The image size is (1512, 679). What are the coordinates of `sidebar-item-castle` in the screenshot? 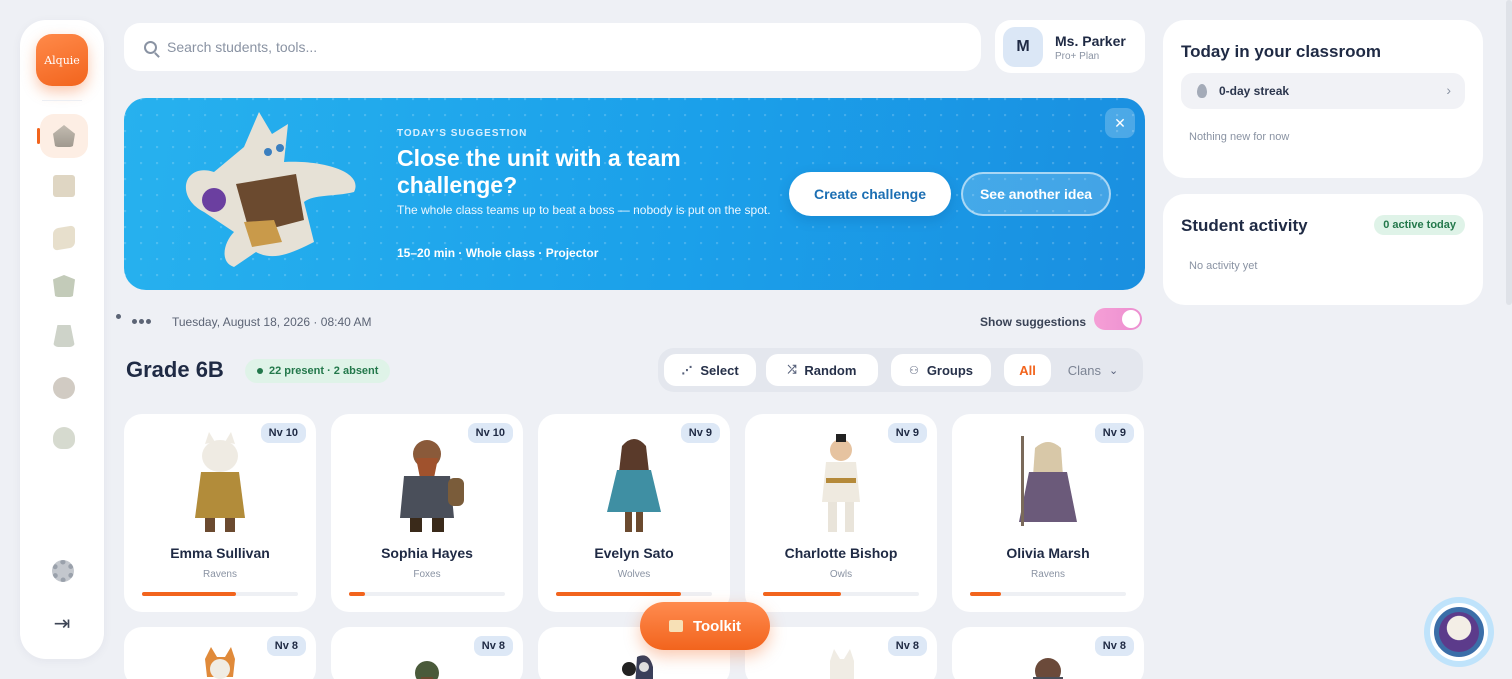 It's located at (62, 136).